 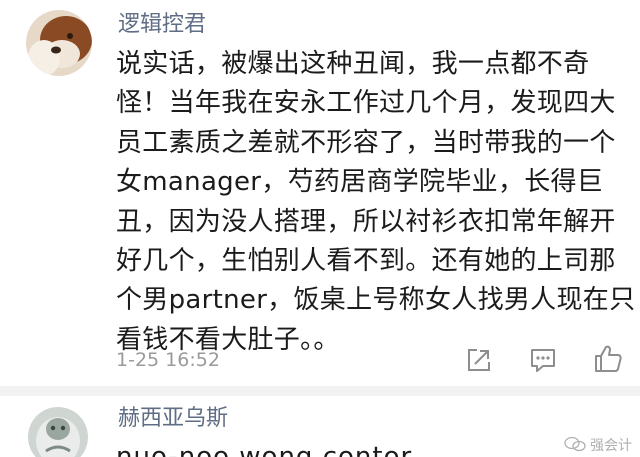 I want to click on share-button, so click(x=479, y=360).